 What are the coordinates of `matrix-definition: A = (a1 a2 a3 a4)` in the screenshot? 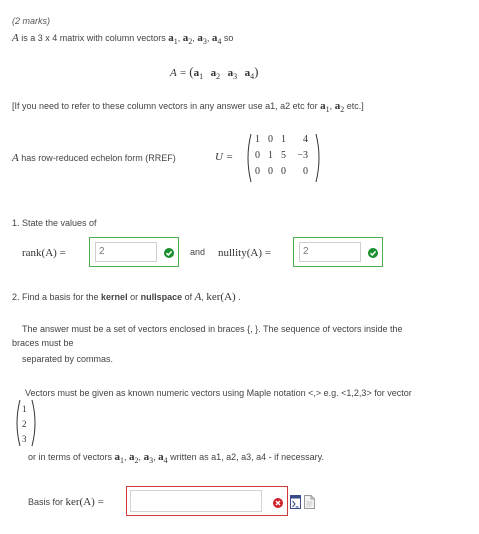 It's located at (214, 72).